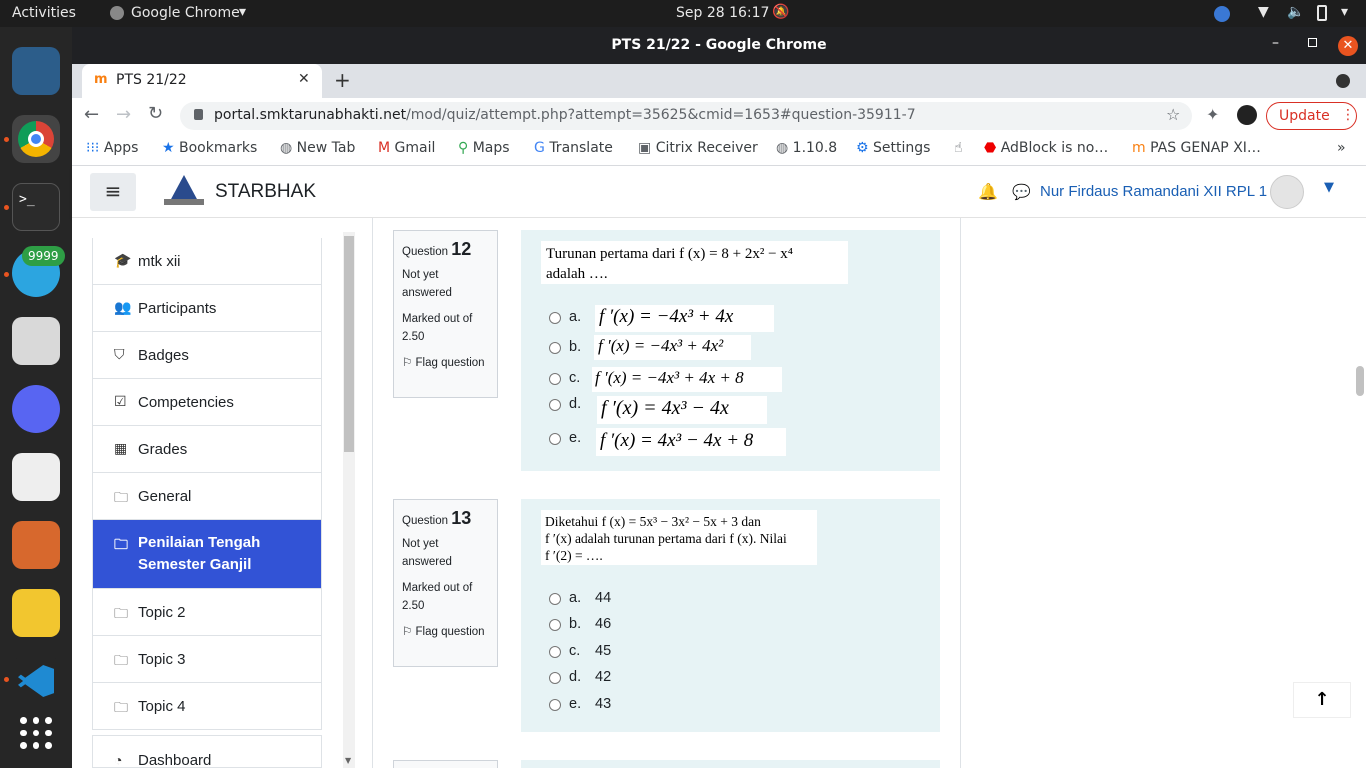  I want to click on notifications-bell-icon: 🔔, so click(988, 191).